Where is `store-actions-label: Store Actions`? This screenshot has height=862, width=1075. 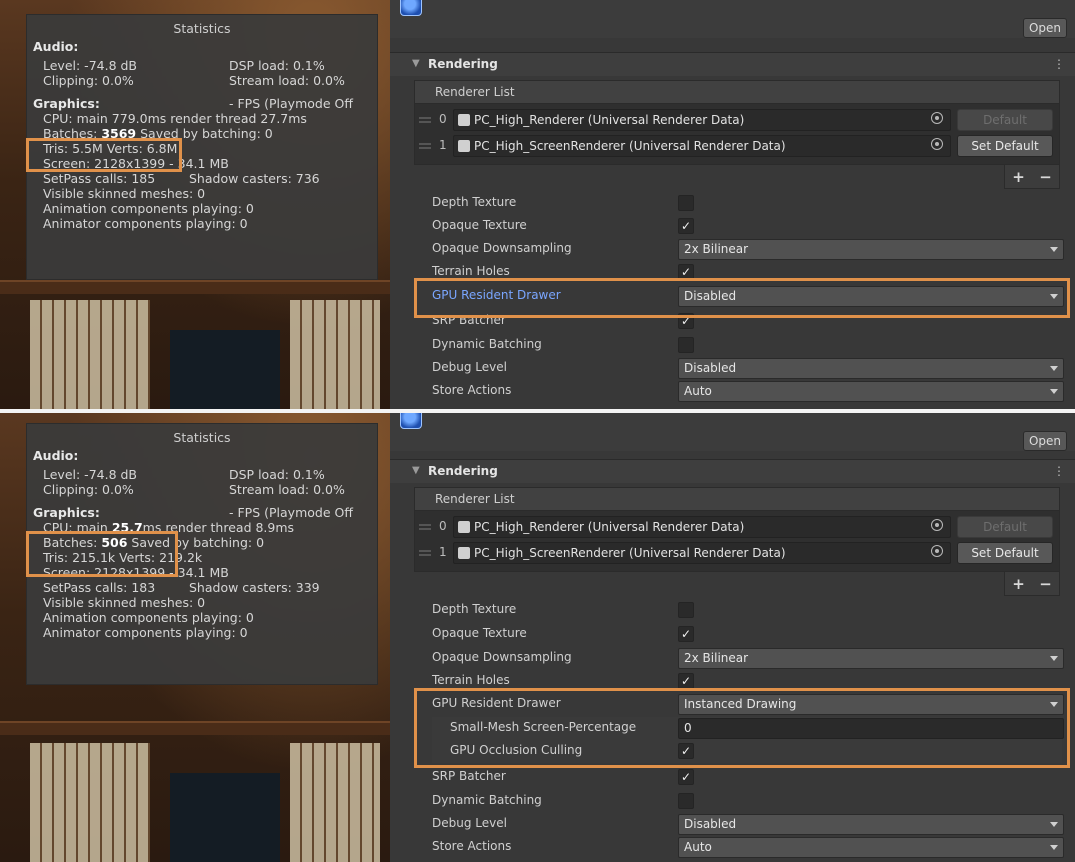 store-actions-label: Store Actions is located at coordinates (472, 846).